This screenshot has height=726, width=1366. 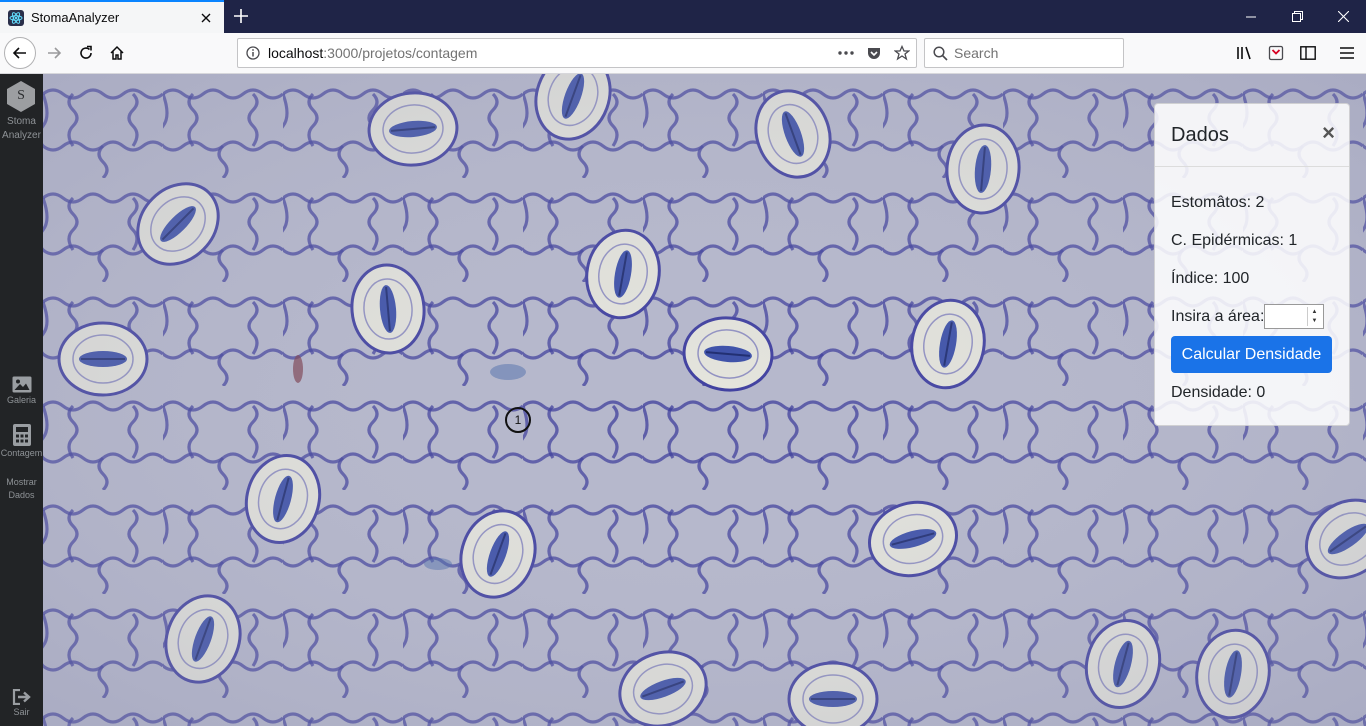 What do you see at coordinates (874, 53) in the screenshot?
I see `pocket-icon` at bounding box center [874, 53].